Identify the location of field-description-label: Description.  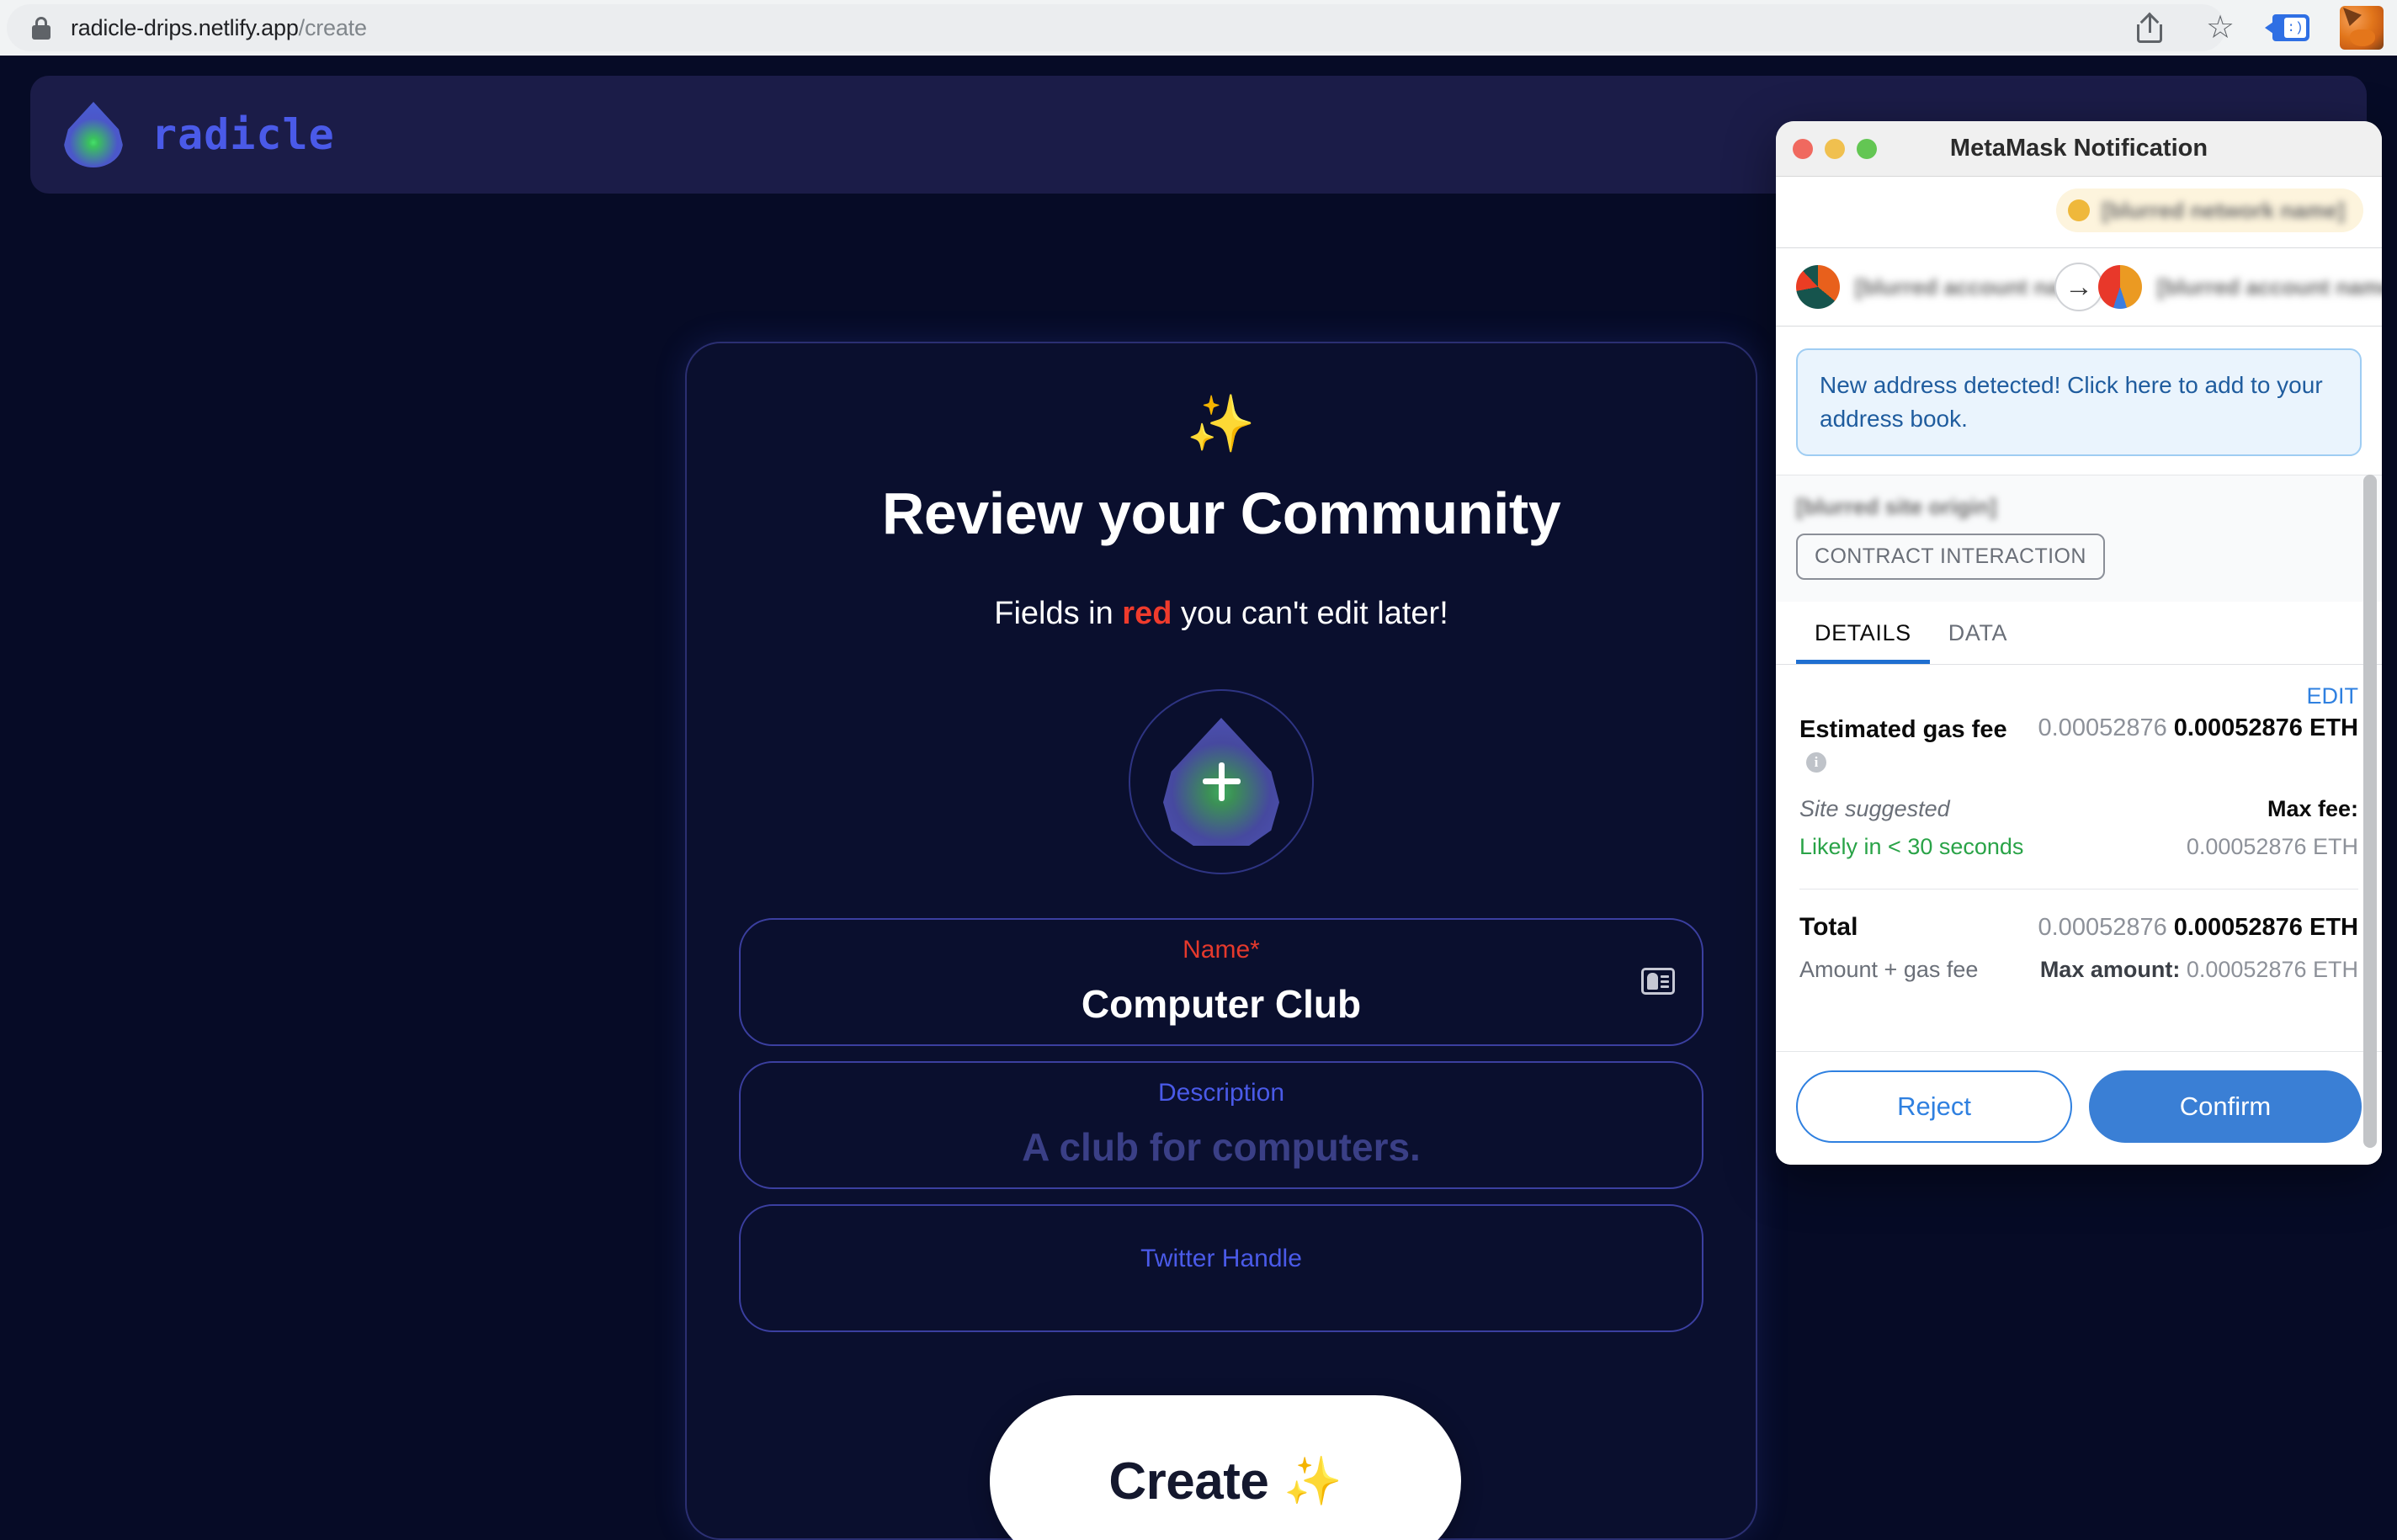
(1221, 1093).